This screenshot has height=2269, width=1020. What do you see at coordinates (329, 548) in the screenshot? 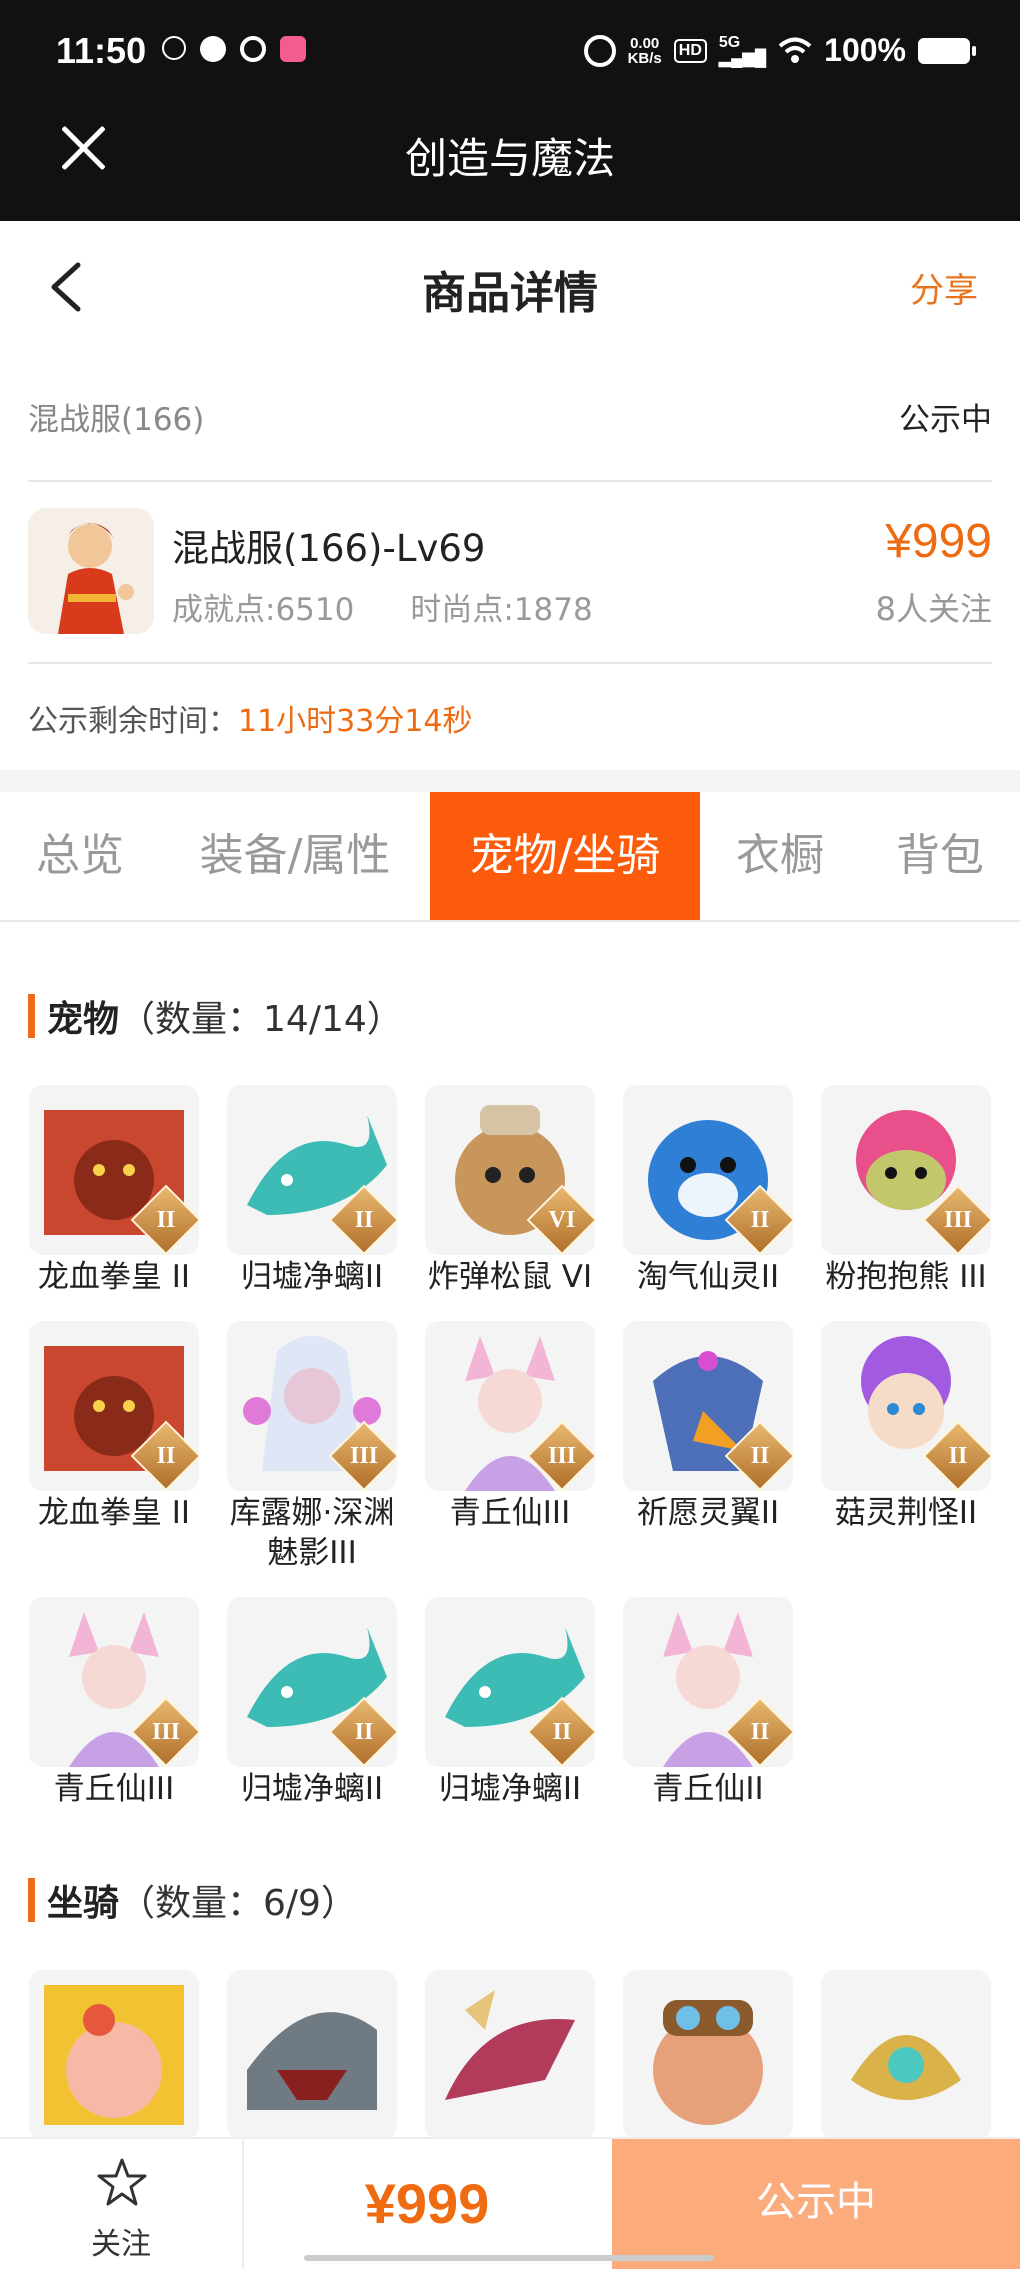
I see `product-name: 混战服(166)-Lv69` at bounding box center [329, 548].